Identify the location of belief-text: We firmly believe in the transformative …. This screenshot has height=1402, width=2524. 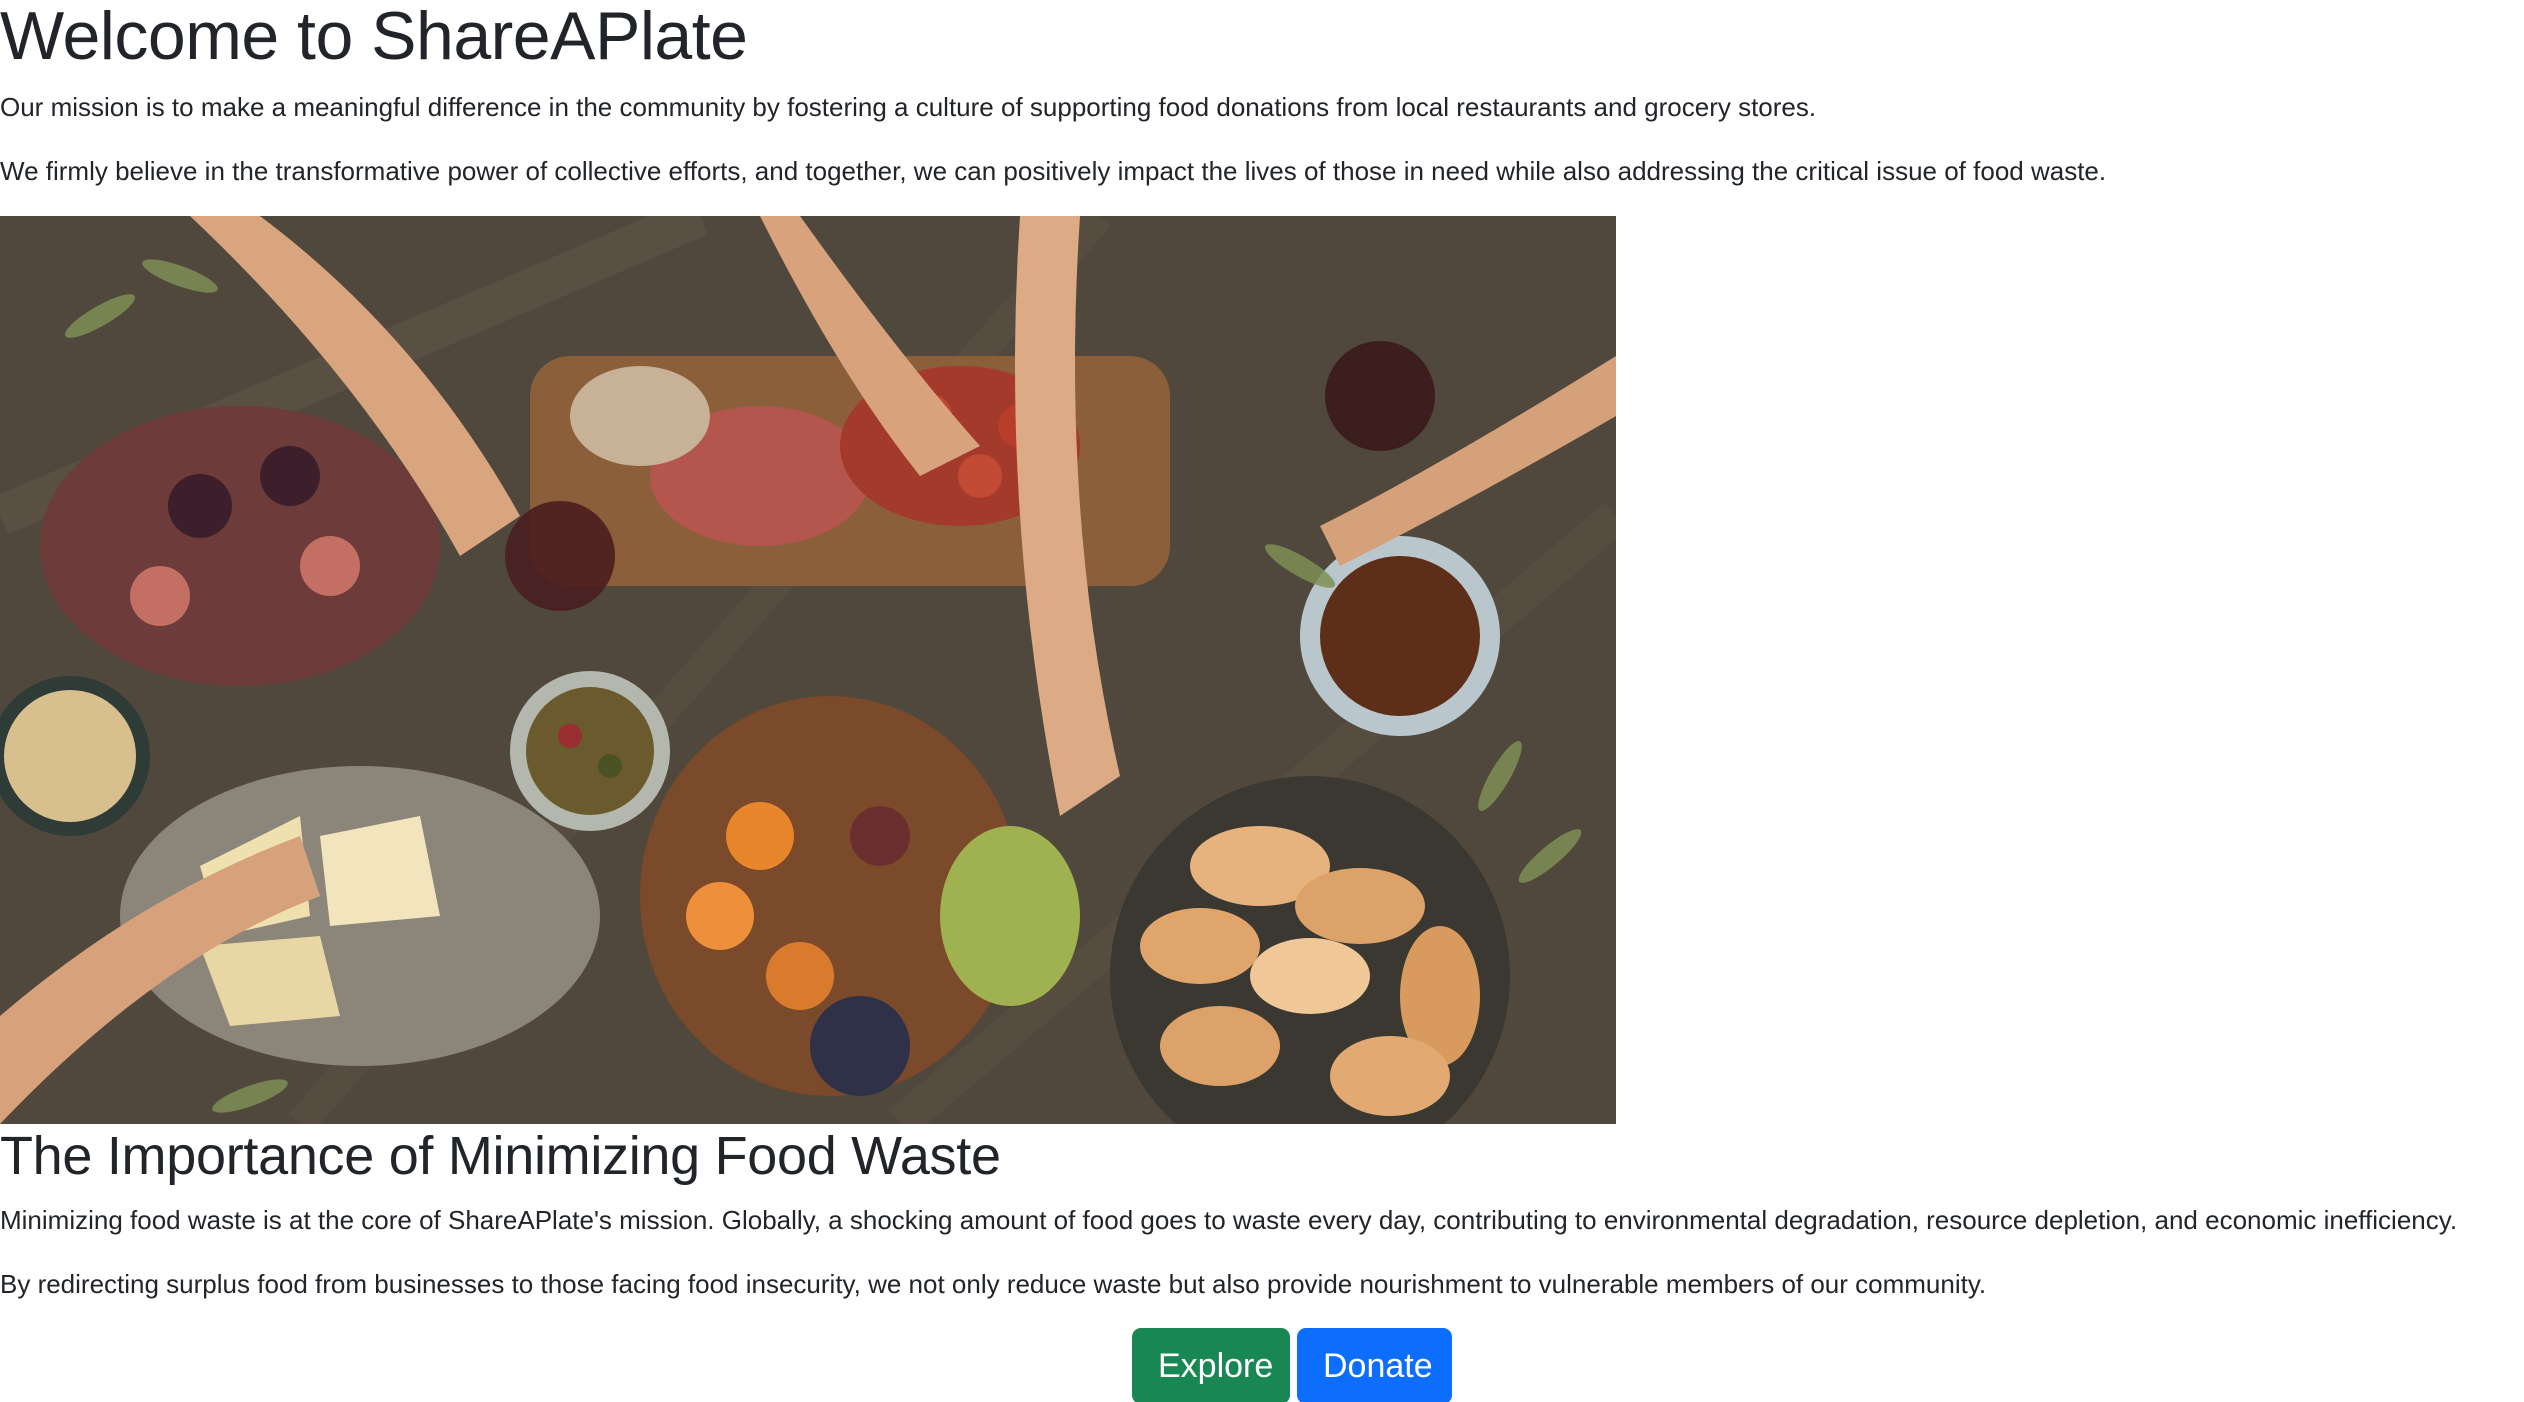
(1053, 171).